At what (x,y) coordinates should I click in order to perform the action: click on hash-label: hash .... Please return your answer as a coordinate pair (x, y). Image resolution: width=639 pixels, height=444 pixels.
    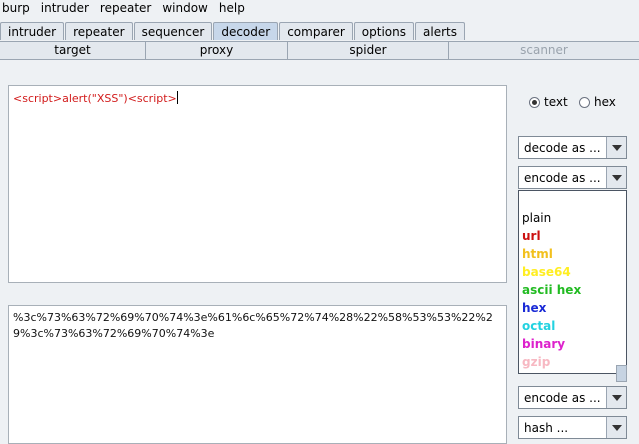
    Looking at the image, I should click on (546, 427).